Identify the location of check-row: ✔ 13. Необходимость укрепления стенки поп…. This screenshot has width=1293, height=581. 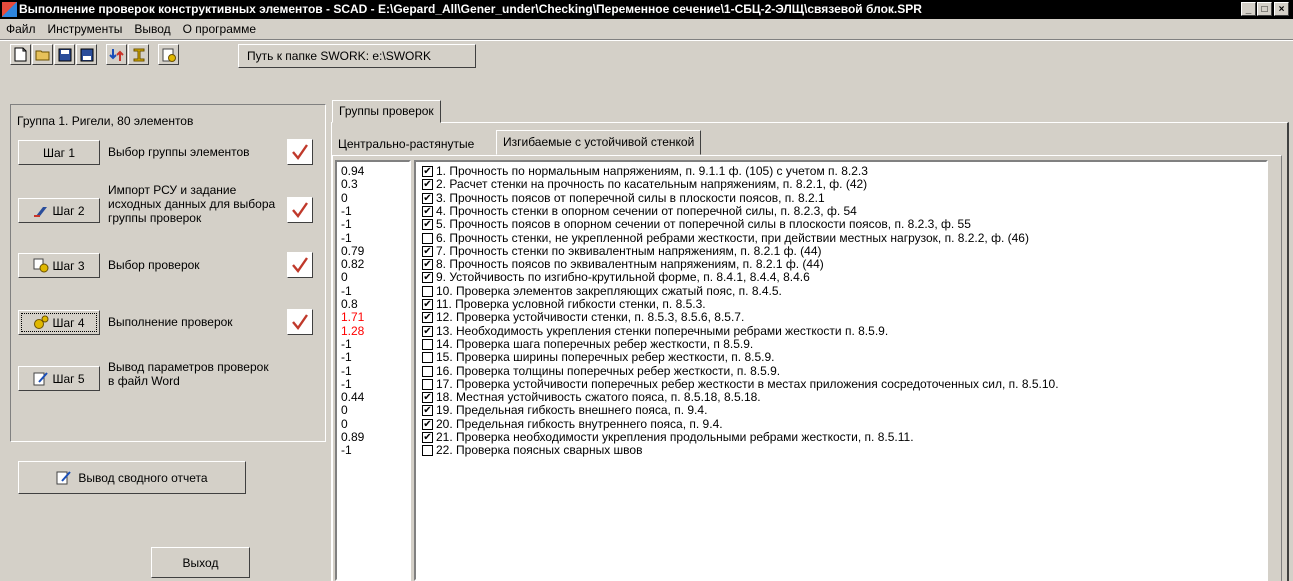
(655, 331).